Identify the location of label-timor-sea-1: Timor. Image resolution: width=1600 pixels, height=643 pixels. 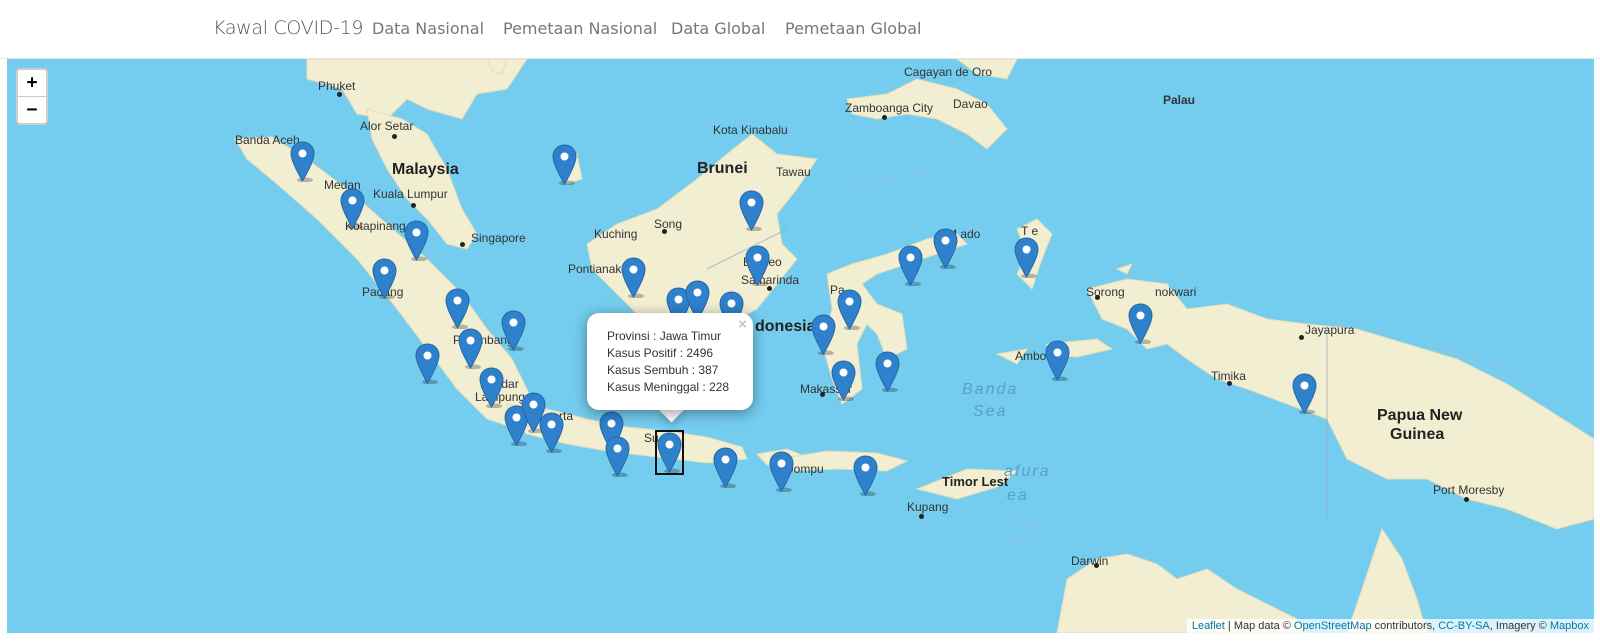
(1022, 523).